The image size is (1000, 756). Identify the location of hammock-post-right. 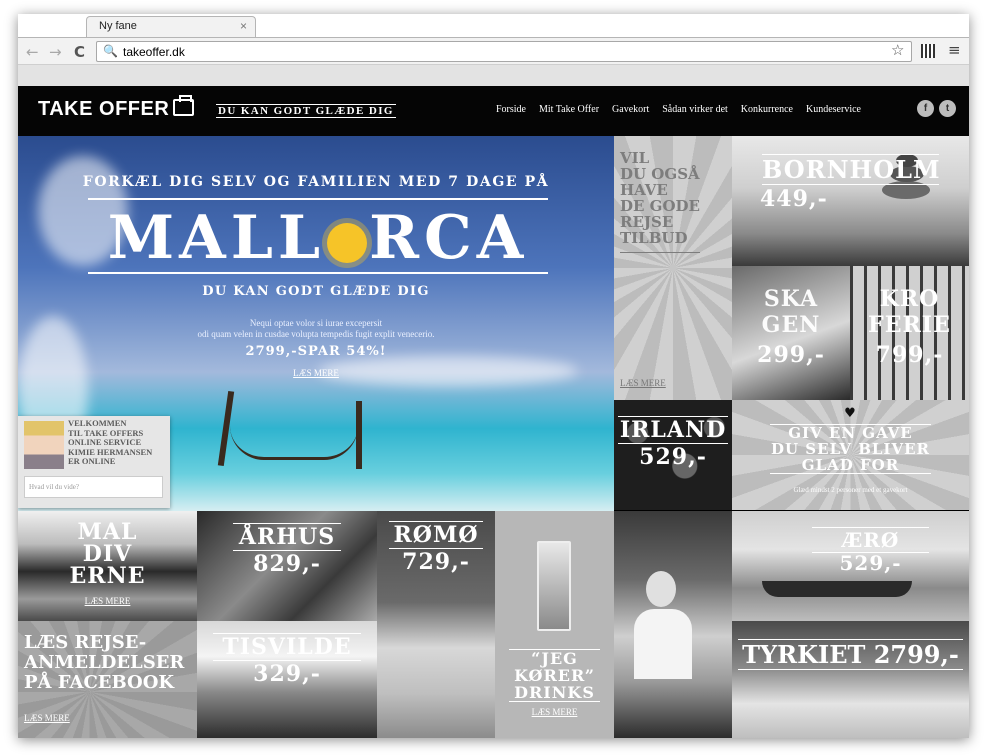
(359, 435).